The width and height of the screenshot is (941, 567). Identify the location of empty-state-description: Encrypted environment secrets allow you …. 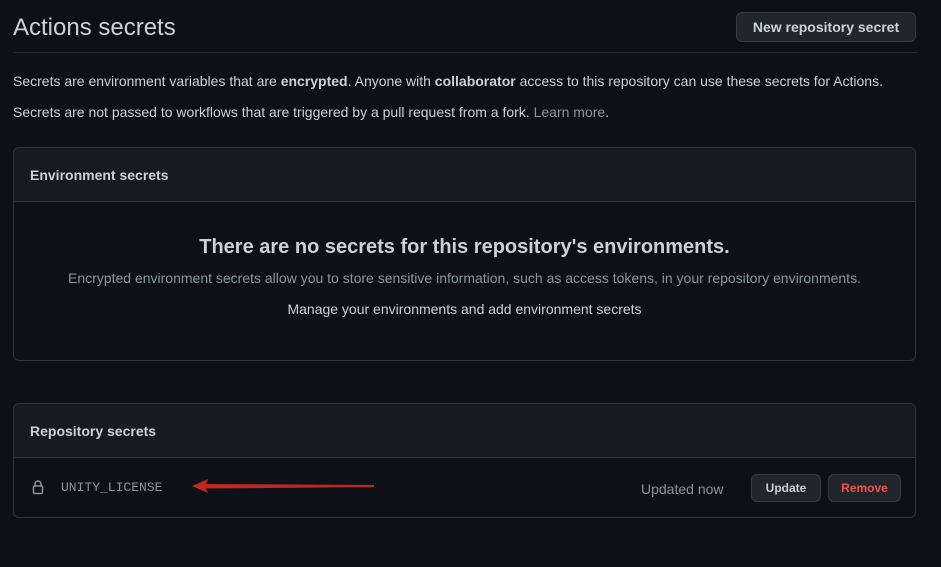
(464, 278).